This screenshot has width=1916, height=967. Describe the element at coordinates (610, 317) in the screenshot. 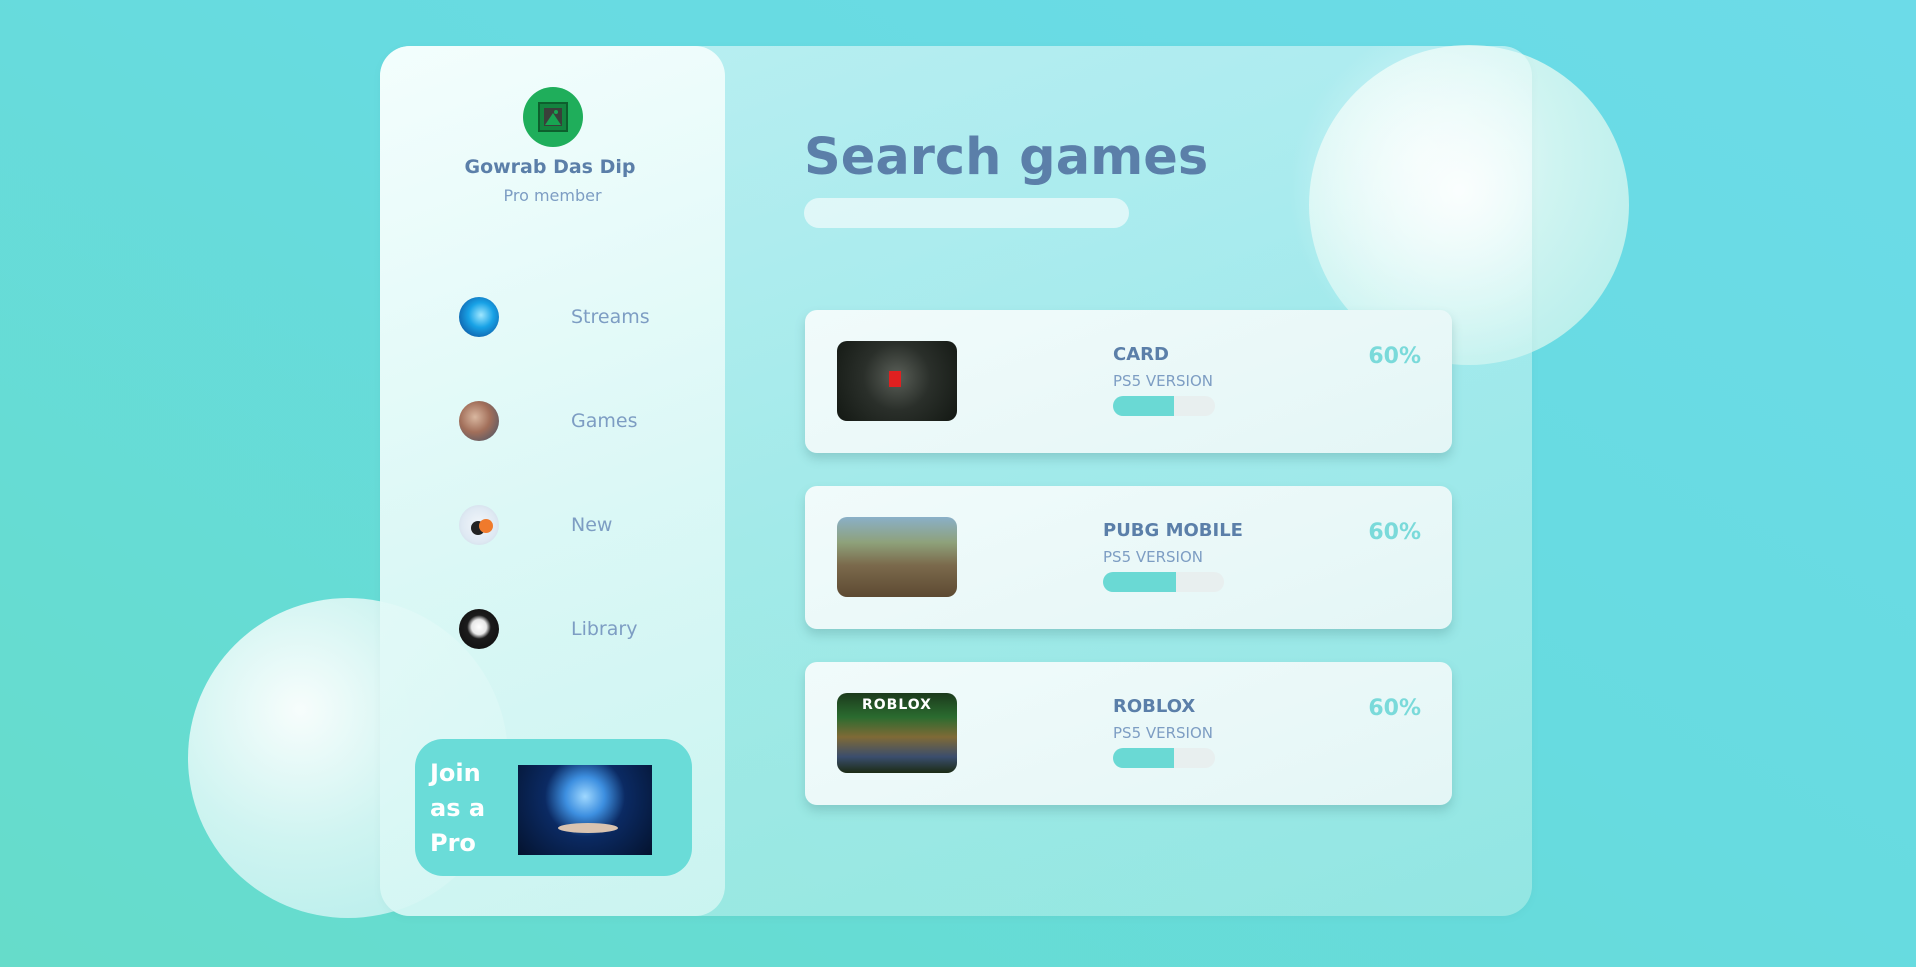

I see `sidebar-item-label: Streams` at that location.